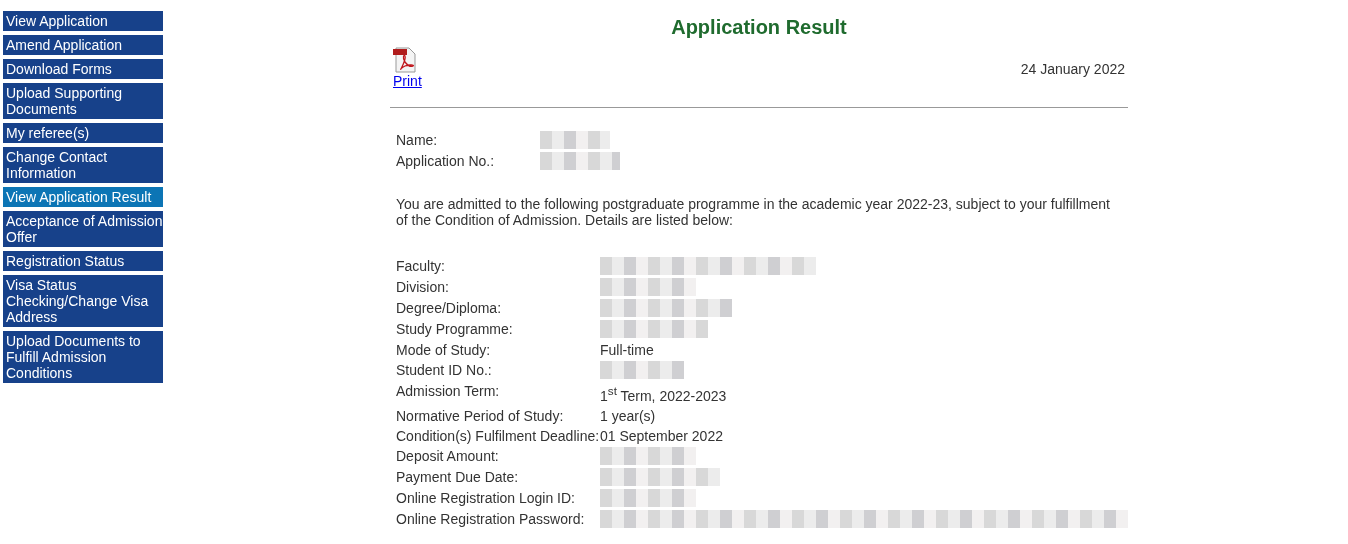  What do you see at coordinates (405, 60) in the screenshot?
I see `pdf-file-icon` at bounding box center [405, 60].